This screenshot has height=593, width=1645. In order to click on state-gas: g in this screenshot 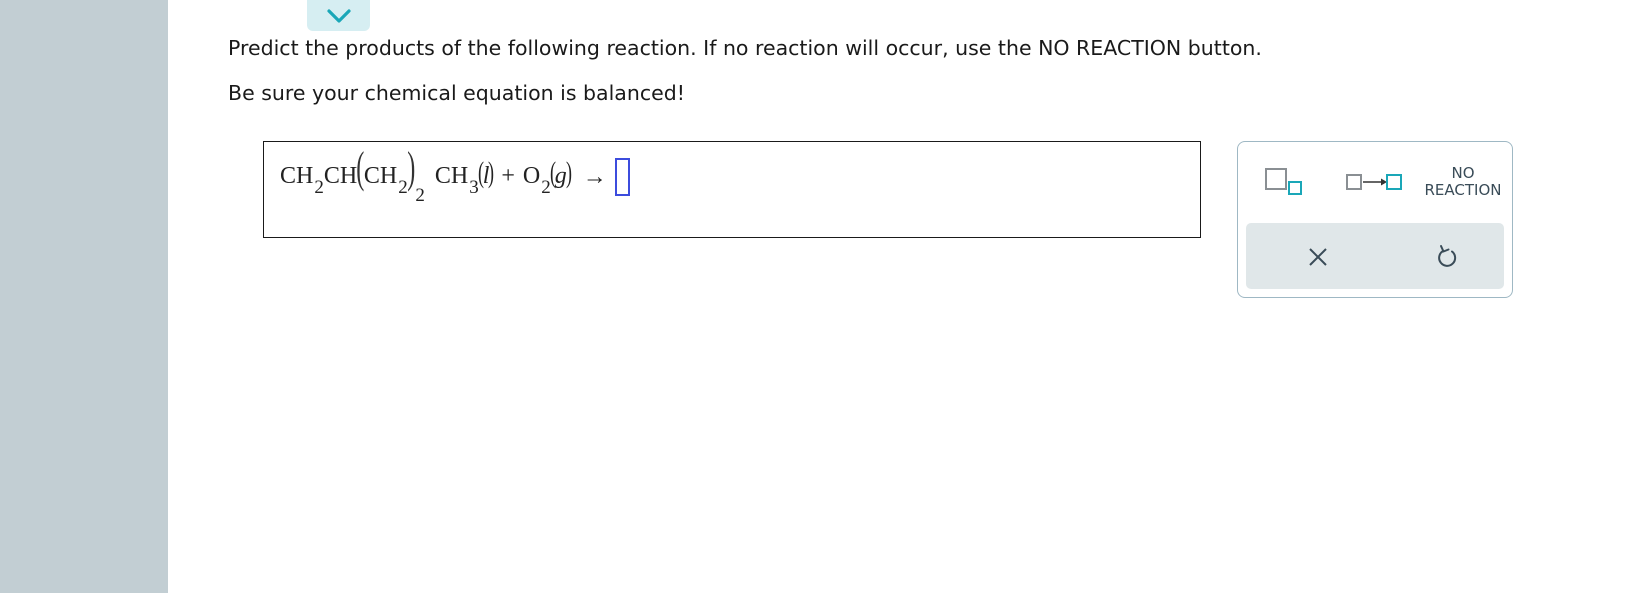, I will do `click(560, 176)`.